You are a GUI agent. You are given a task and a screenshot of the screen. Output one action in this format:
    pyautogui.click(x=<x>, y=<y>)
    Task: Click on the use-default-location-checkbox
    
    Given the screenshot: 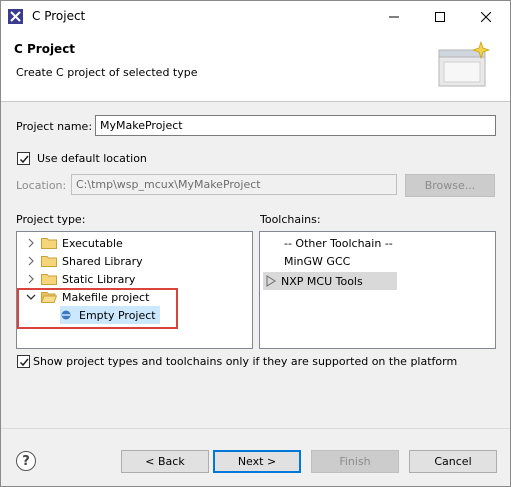 What is the action you would take?
    pyautogui.click(x=23, y=158)
    